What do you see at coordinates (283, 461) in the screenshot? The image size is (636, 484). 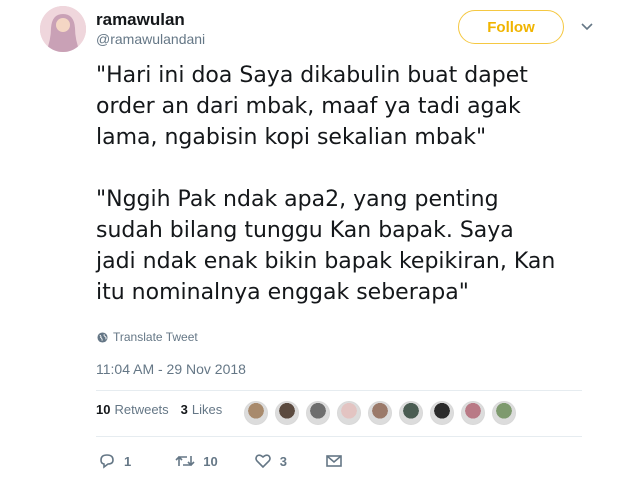 I see `like-count: 3` at bounding box center [283, 461].